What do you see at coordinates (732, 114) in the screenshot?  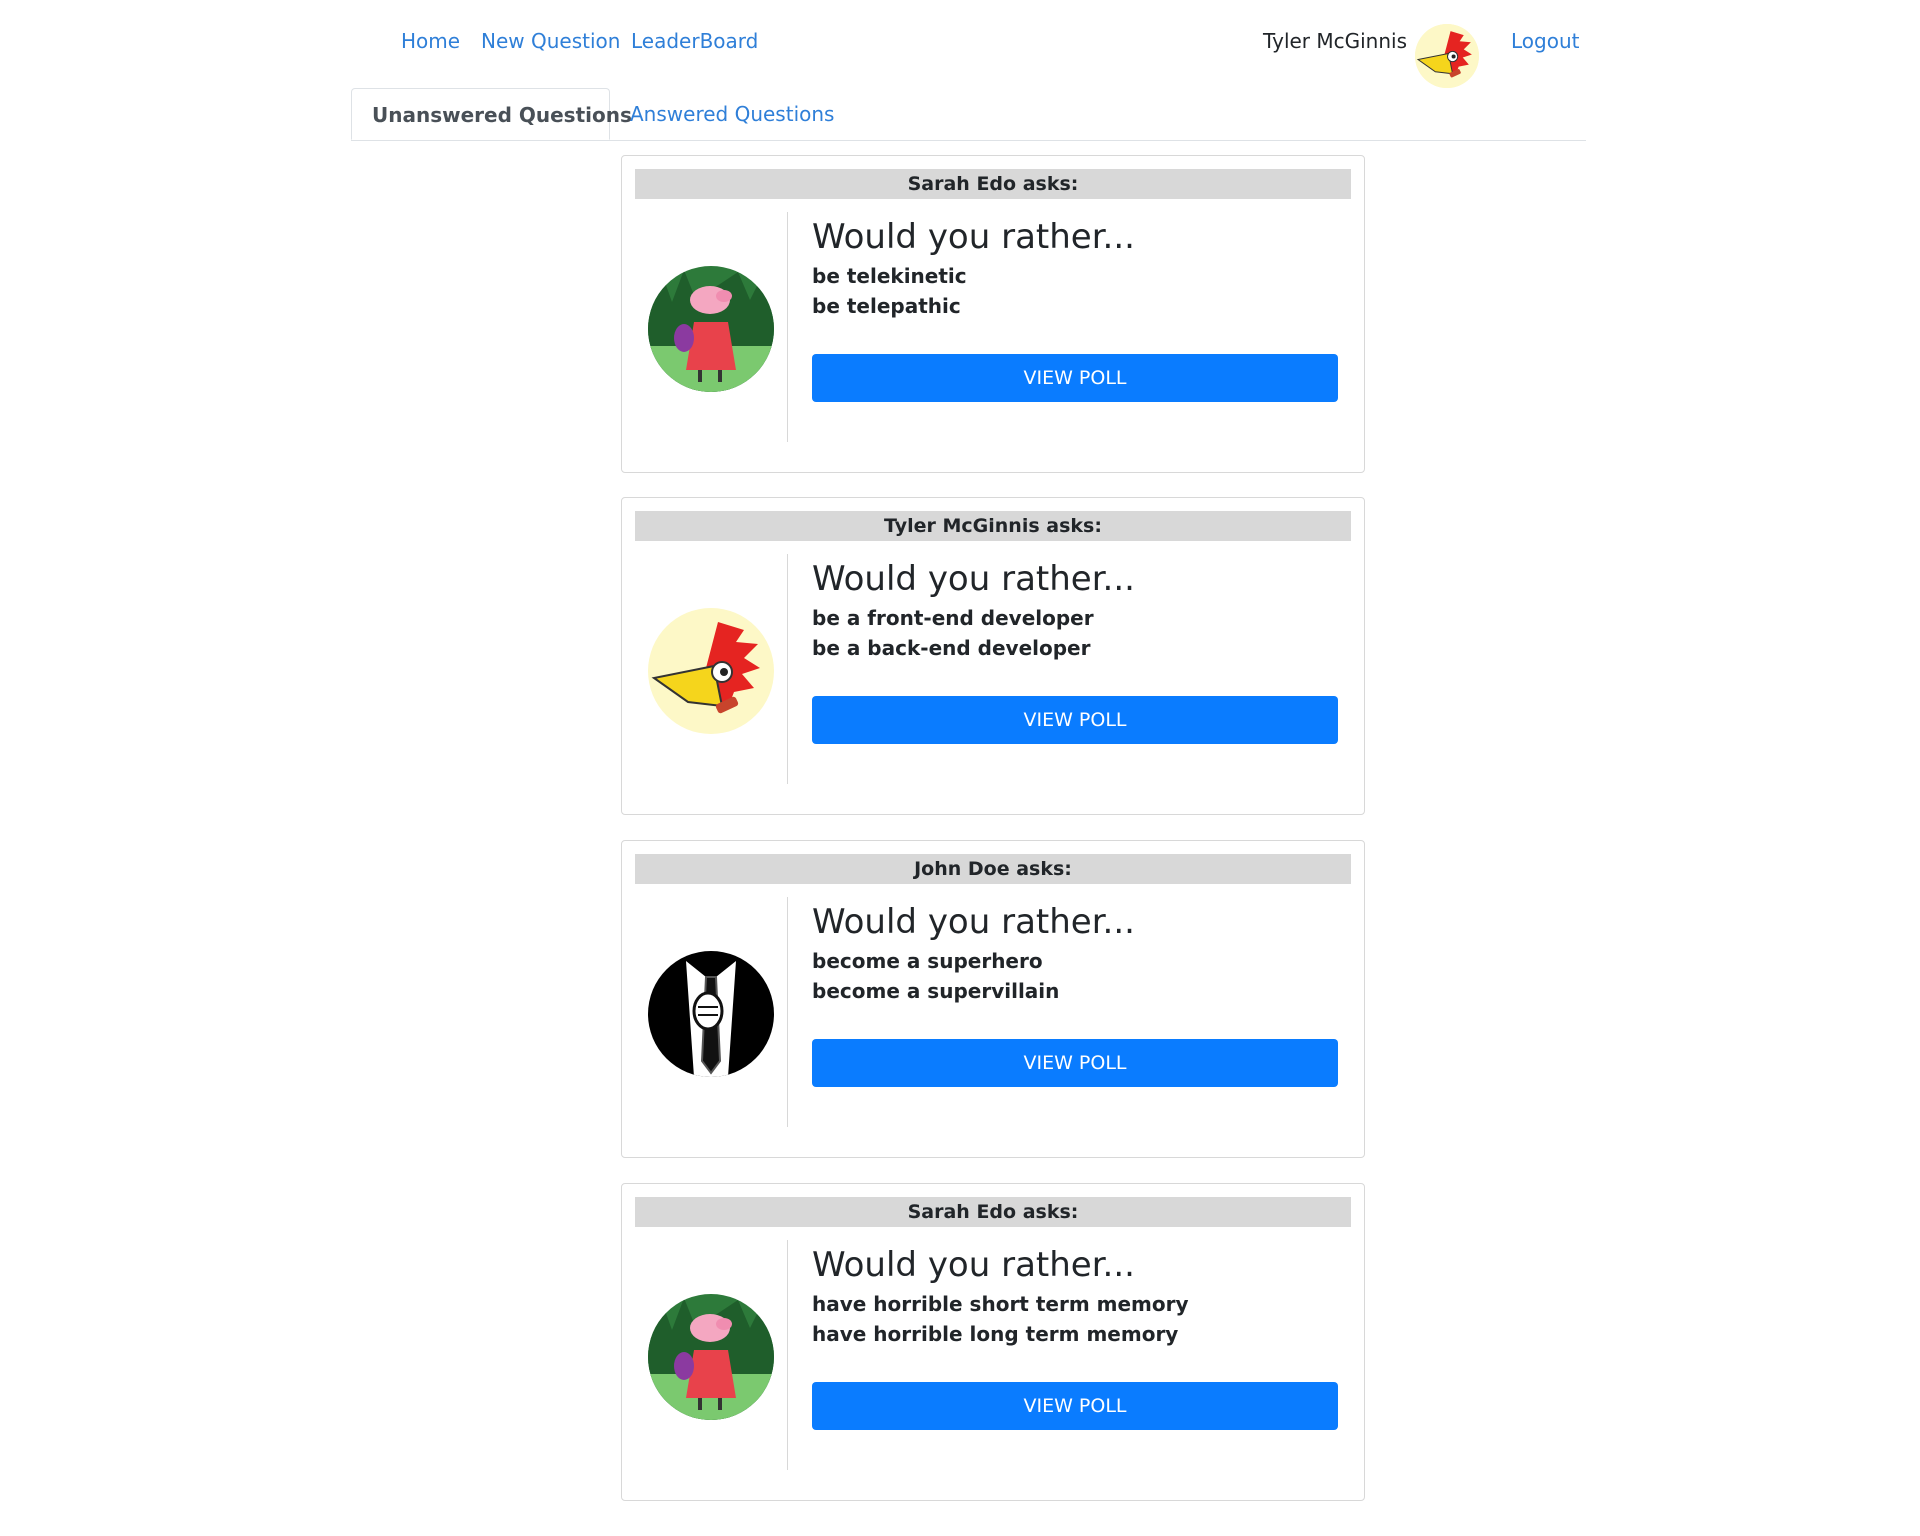 I see `tab-answered-questions: Answered Questions` at bounding box center [732, 114].